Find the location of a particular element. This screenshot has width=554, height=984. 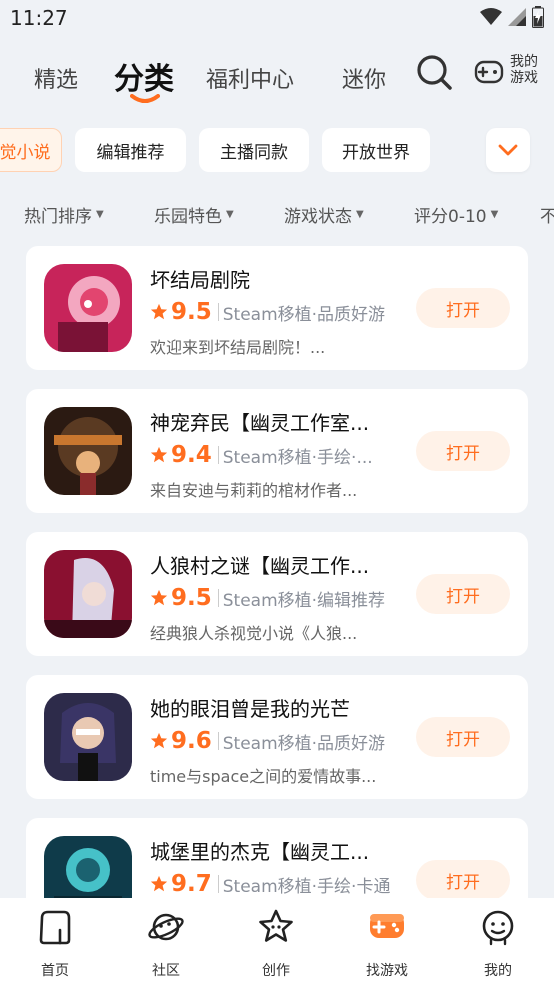

game-tags: Steam移植·编辑推荐 is located at coordinates (304, 600).